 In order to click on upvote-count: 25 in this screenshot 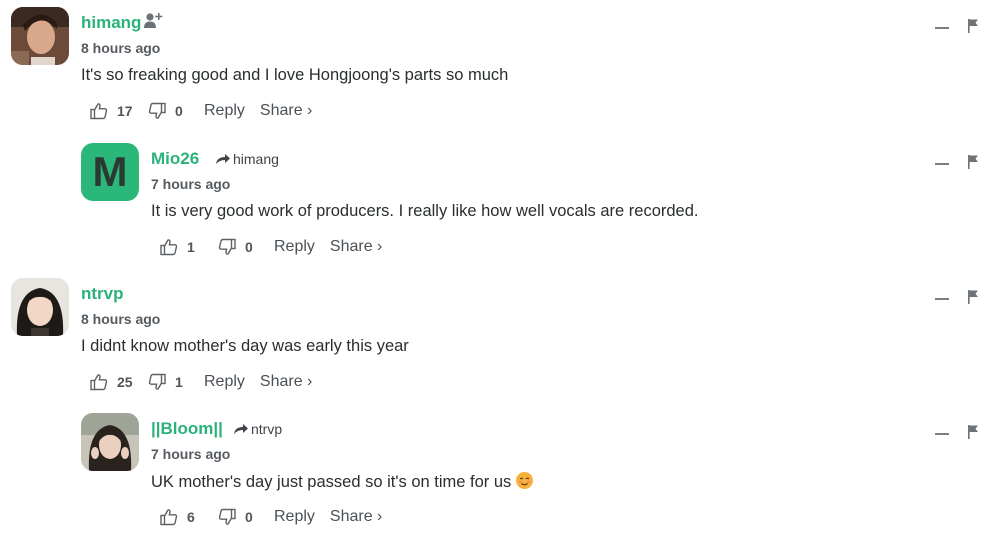, I will do `click(125, 382)`.